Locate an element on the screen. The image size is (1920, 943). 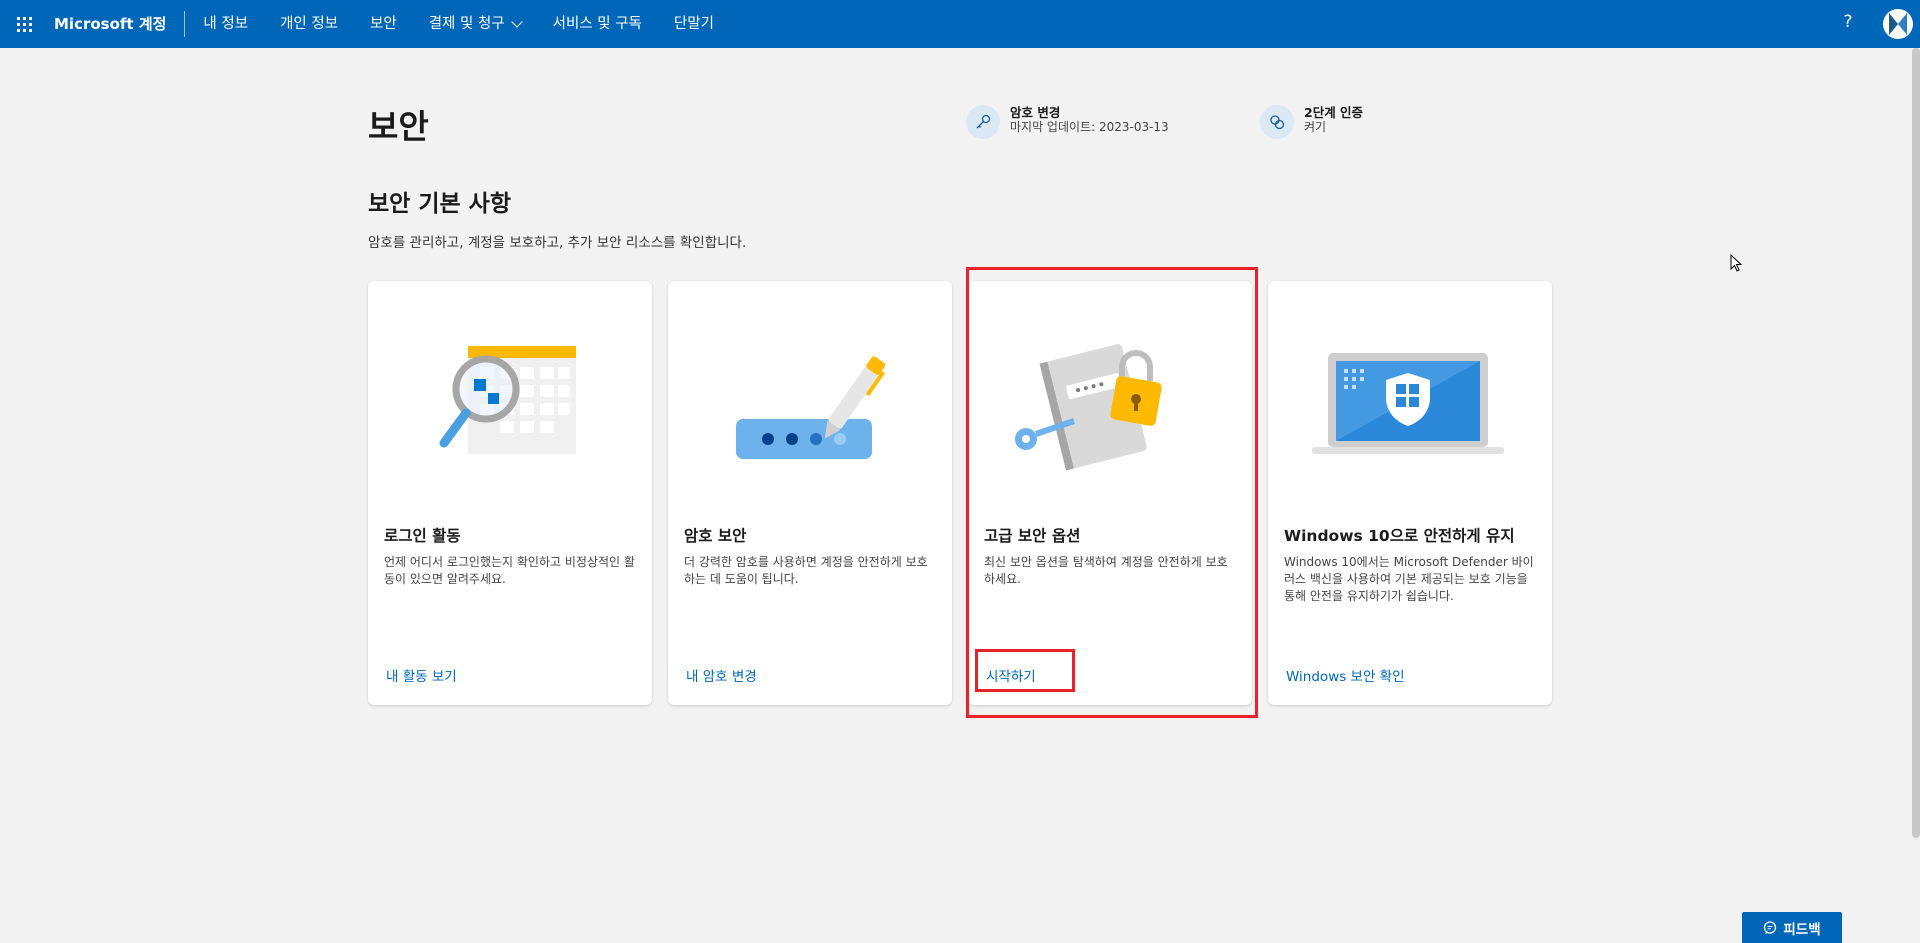
sign-in-activity-illustration is located at coordinates (510, 401).